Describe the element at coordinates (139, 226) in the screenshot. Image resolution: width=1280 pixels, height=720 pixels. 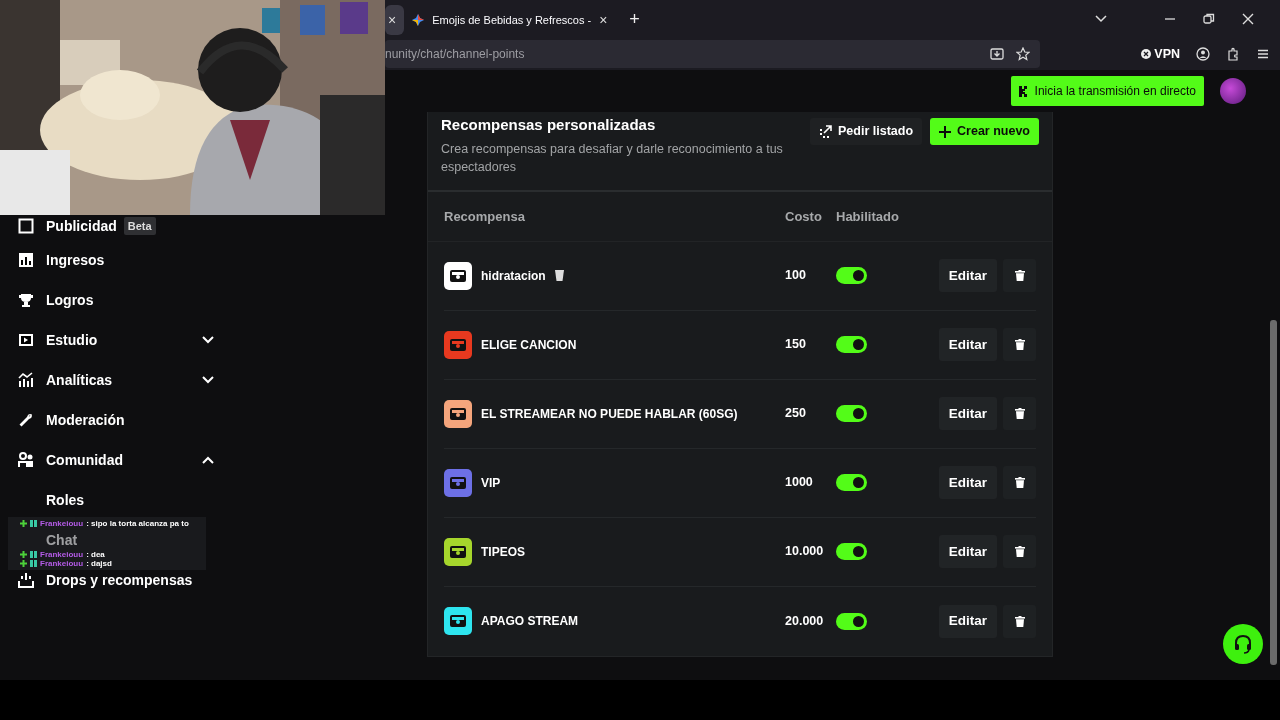
I see `beta-badge: Beta` at that location.